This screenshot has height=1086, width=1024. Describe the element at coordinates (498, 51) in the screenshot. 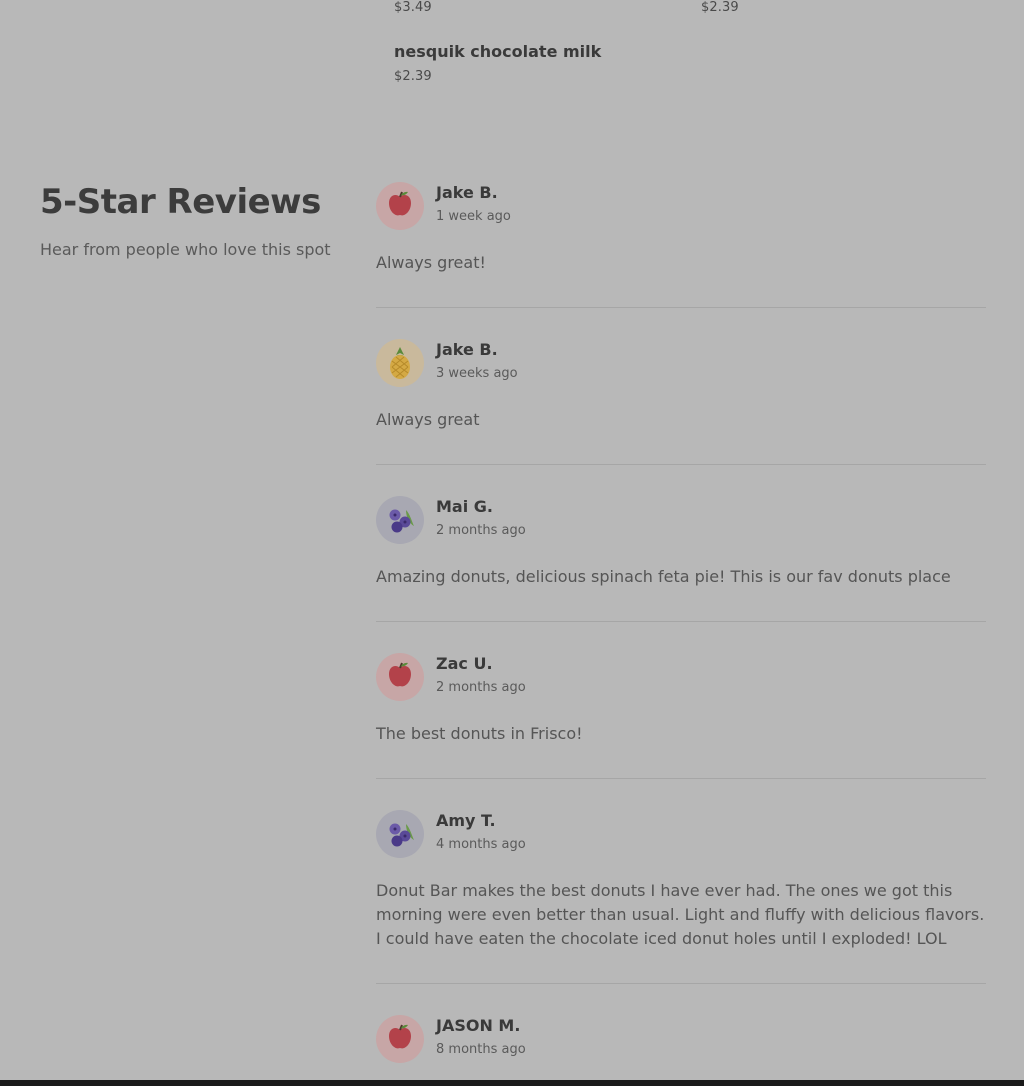

I see `menu-item-name: nesquik chocolate milk` at that location.